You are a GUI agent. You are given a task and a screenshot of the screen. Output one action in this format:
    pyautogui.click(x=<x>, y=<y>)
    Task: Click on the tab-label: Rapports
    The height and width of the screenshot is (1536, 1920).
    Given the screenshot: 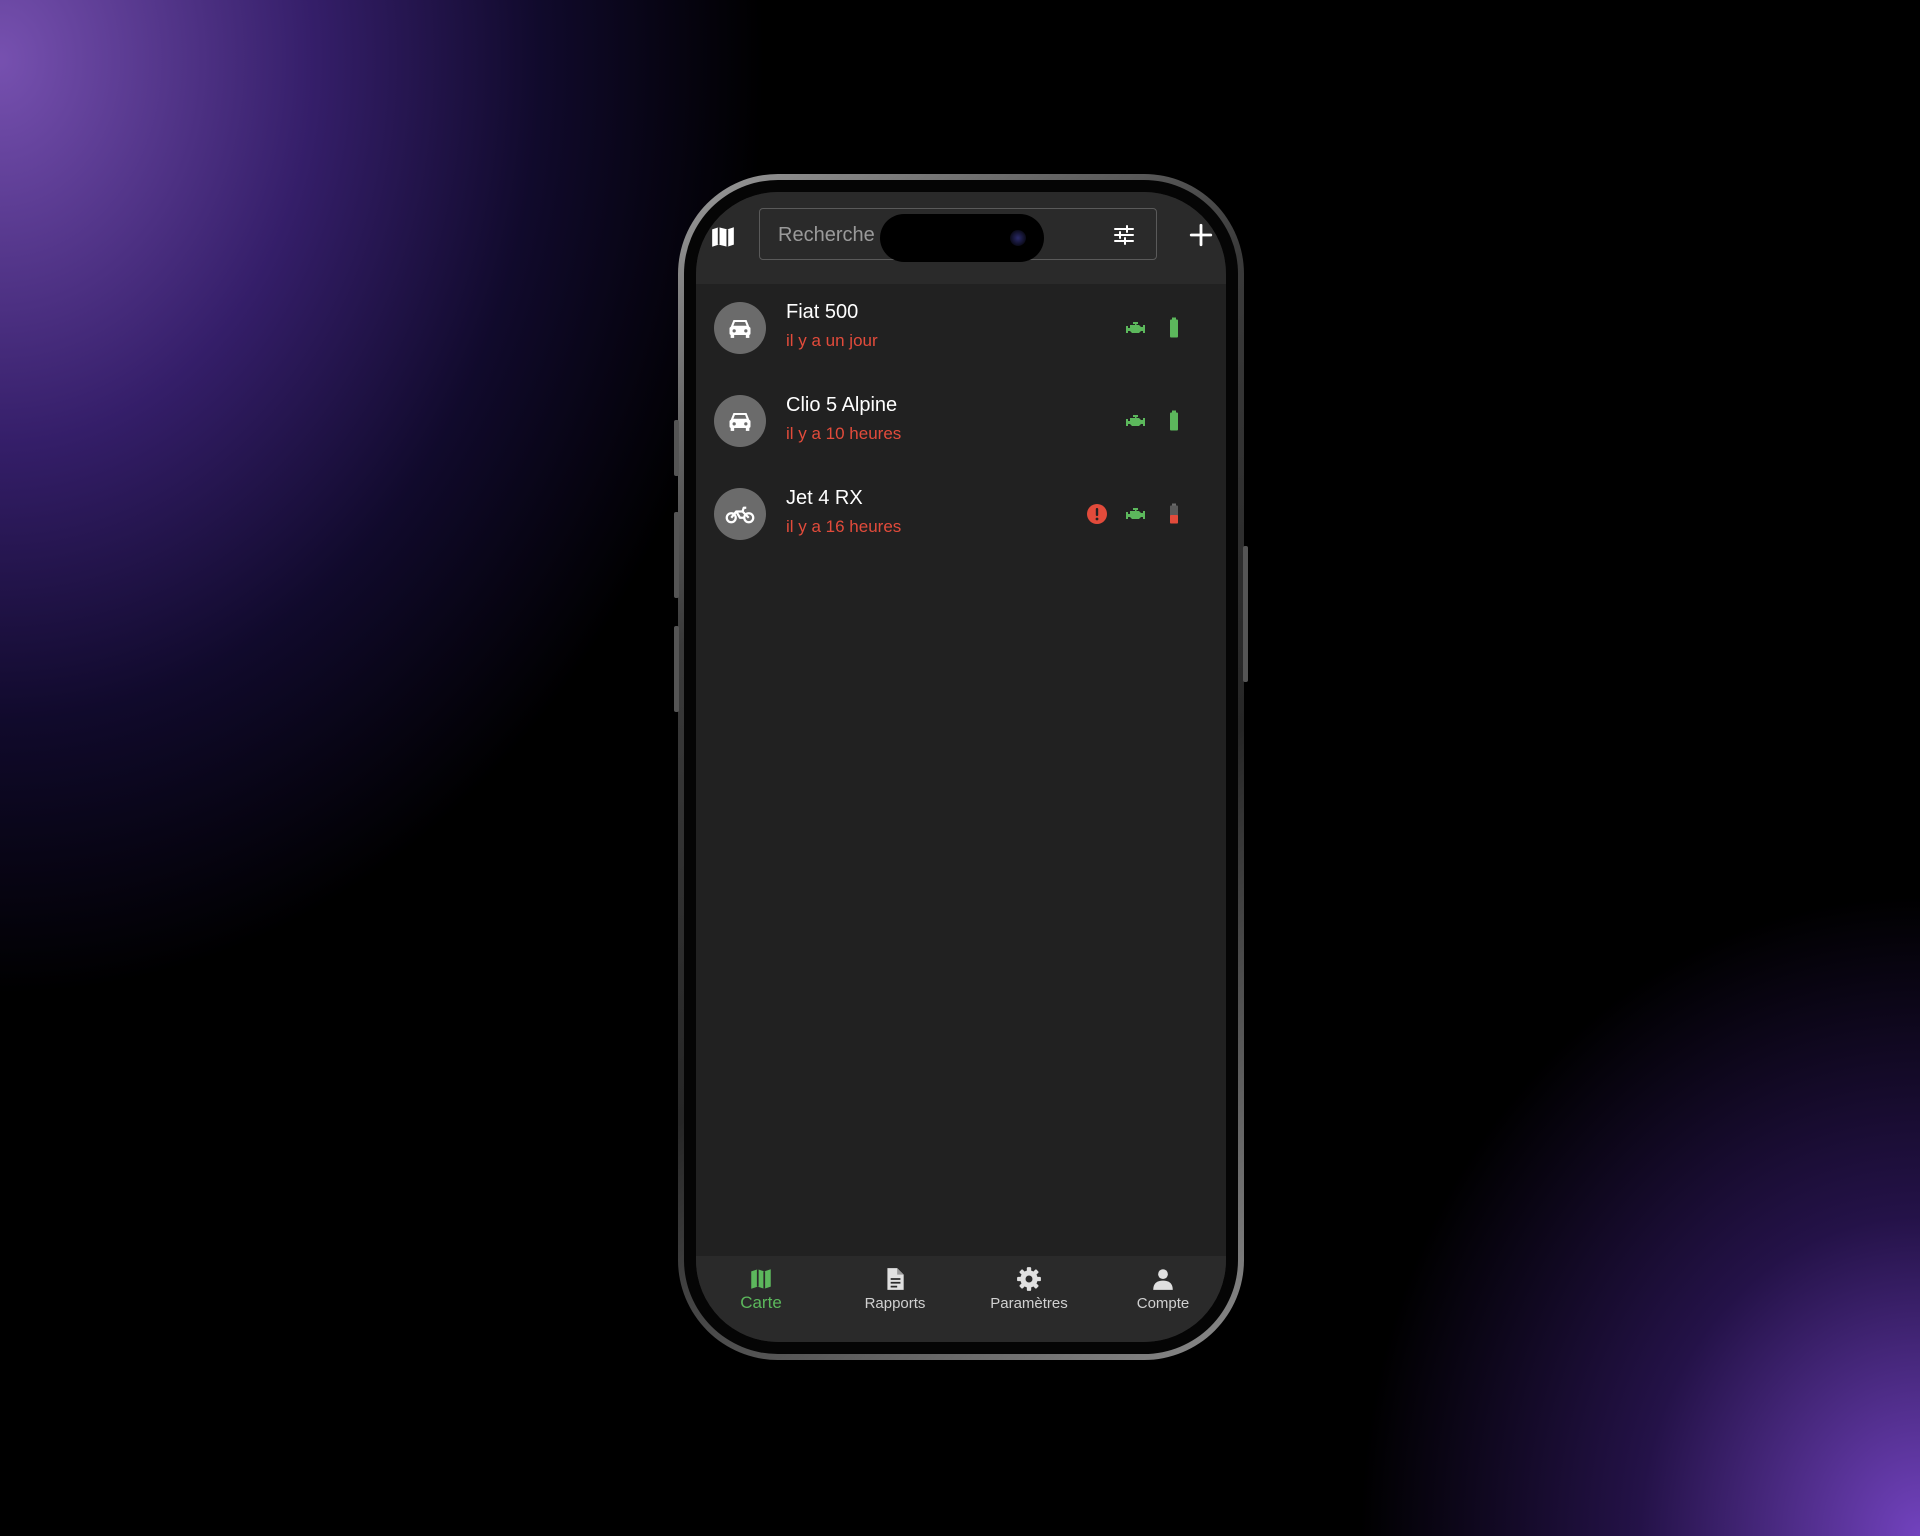 What is the action you would take?
    pyautogui.click(x=895, y=1303)
    